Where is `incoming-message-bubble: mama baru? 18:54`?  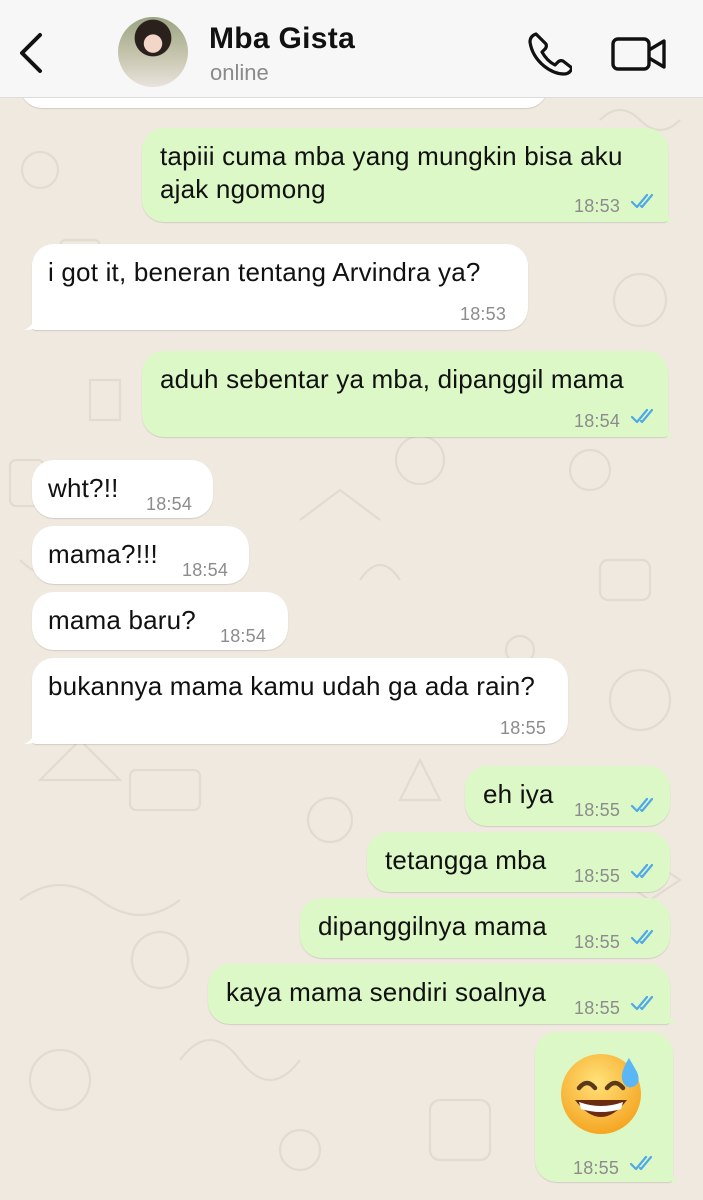
incoming-message-bubble: mama baru? 18:54 is located at coordinates (160, 621).